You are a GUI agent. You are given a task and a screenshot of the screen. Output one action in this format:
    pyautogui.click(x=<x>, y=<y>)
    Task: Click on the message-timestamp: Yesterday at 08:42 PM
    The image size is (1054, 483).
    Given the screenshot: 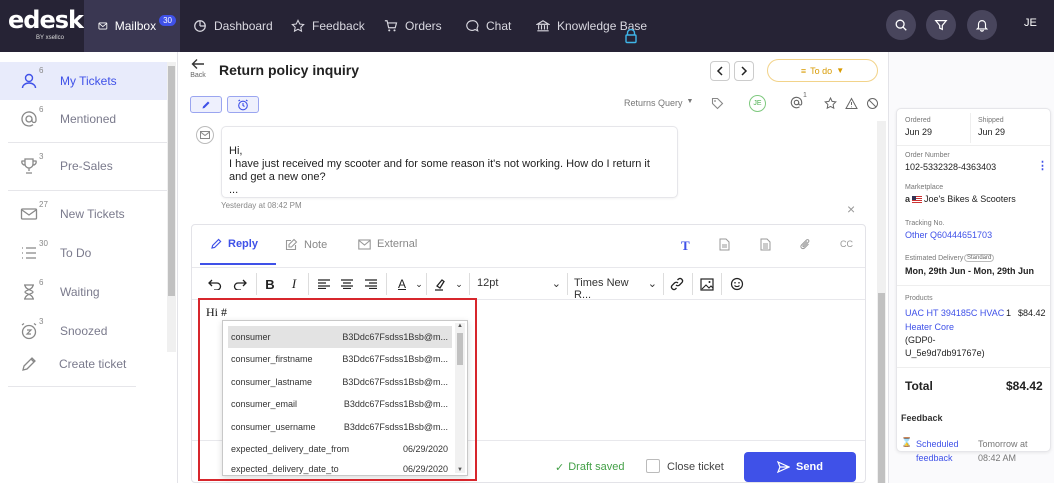 What is the action you would take?
    pyautogui.click(x=261, y=205)
    